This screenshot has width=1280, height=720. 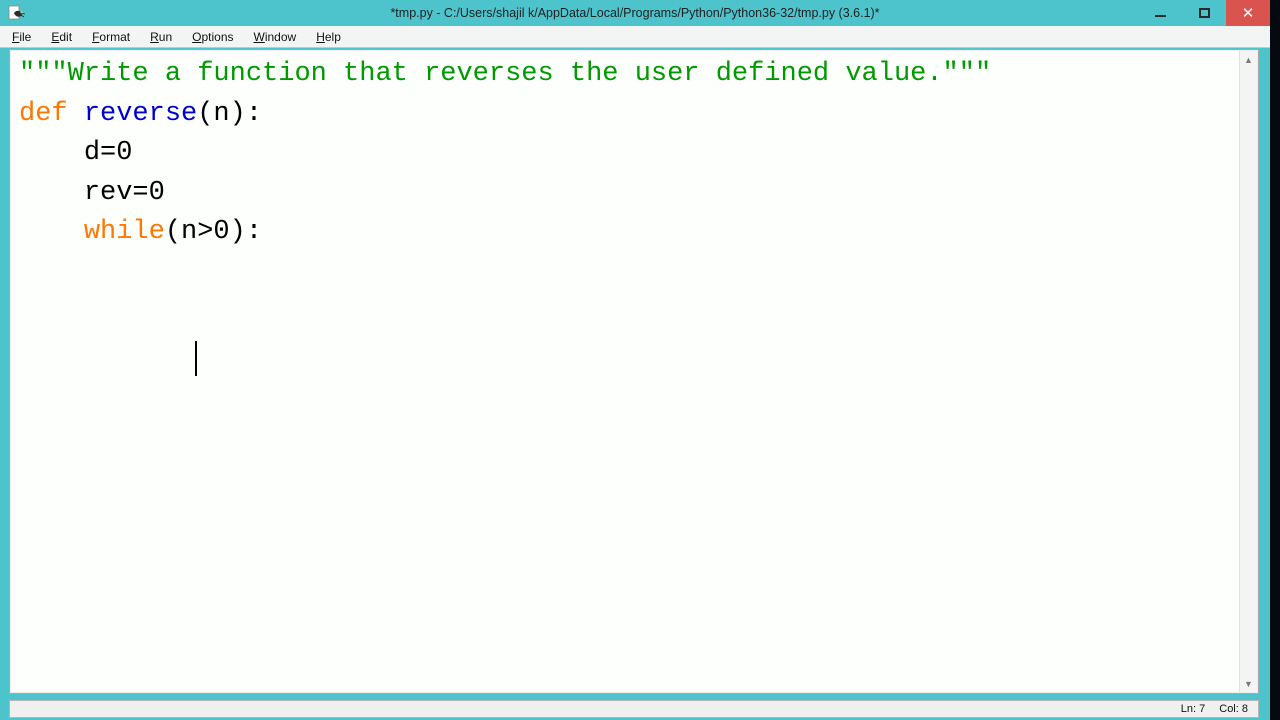 I want to click on code-token: def, so click(x=51, y=113).